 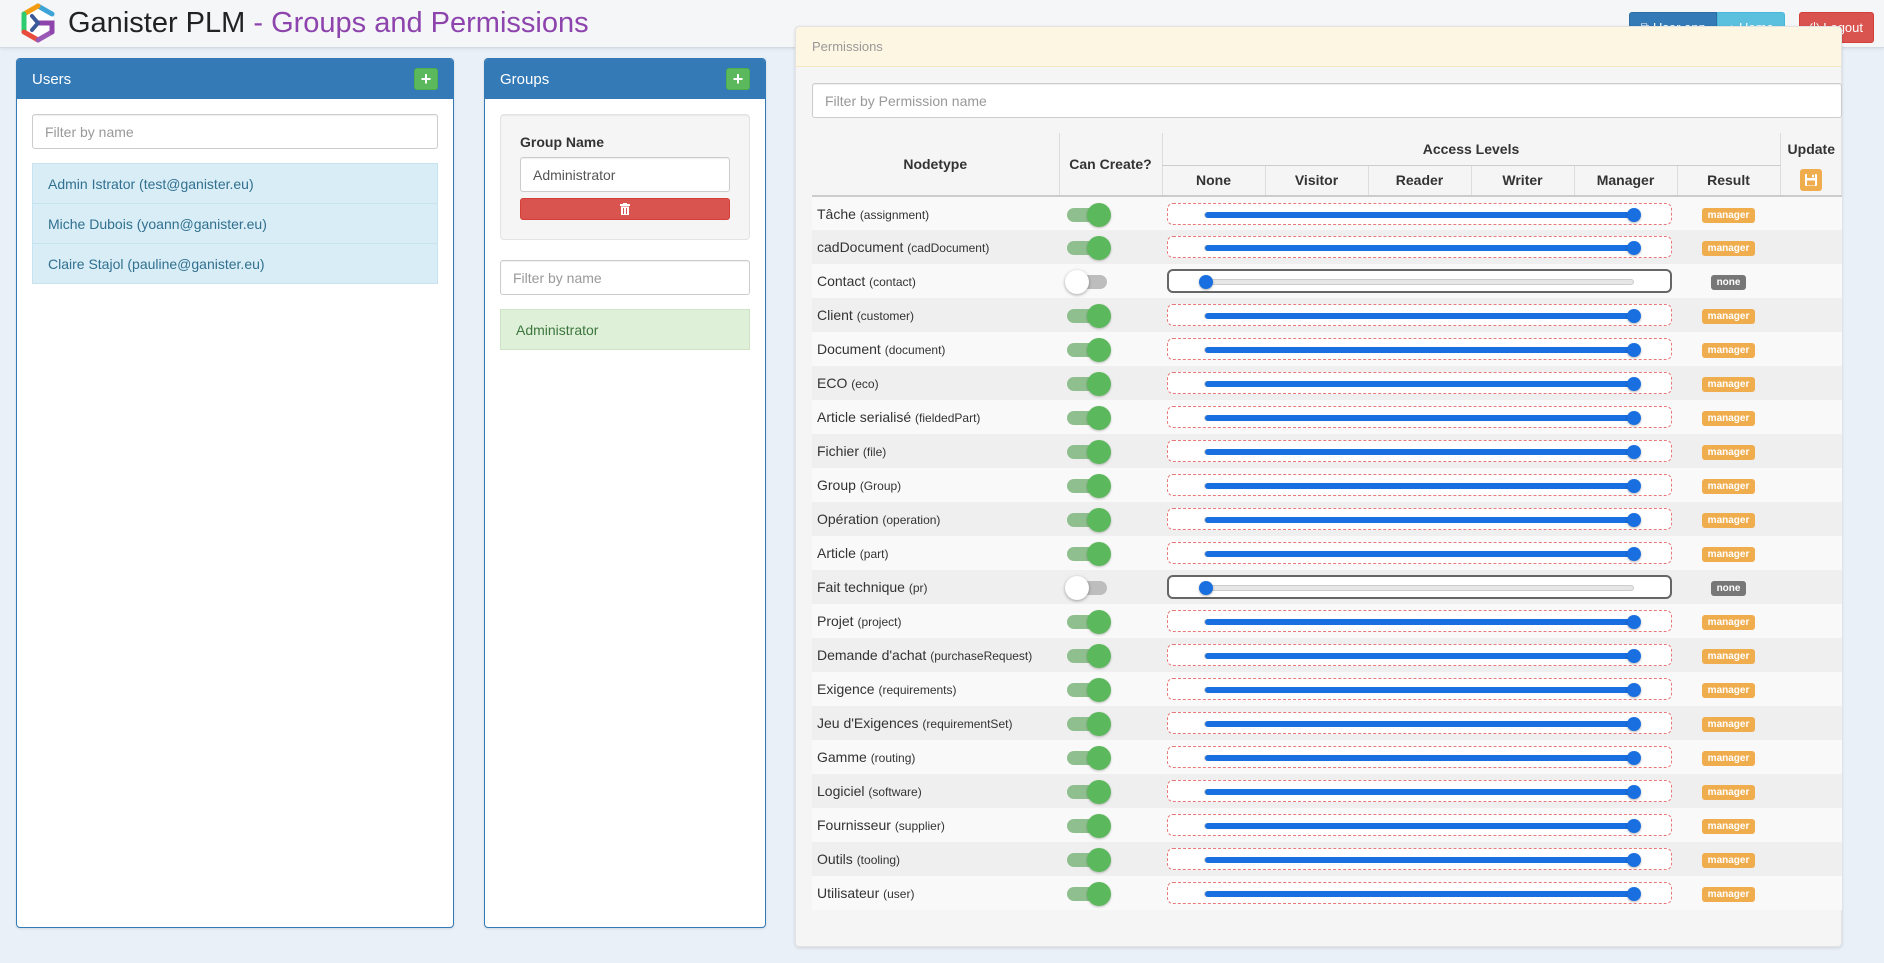 What do you see at coordinates (625, 277) in the screenshot?
I see `groups-filter-input` at bounding box center [625, 277].